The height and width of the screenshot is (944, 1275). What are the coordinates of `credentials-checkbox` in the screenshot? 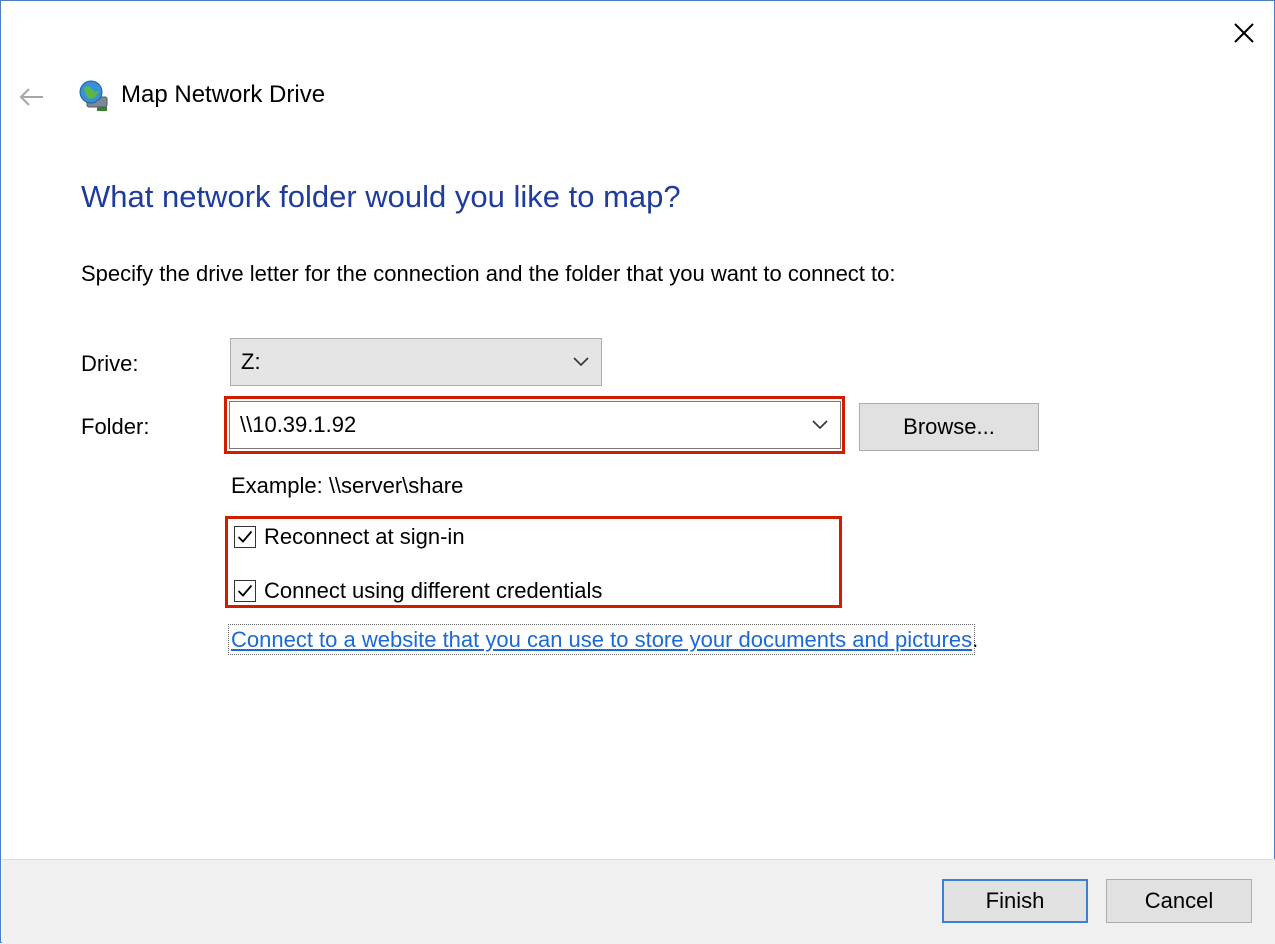 It's located at (245, 591).